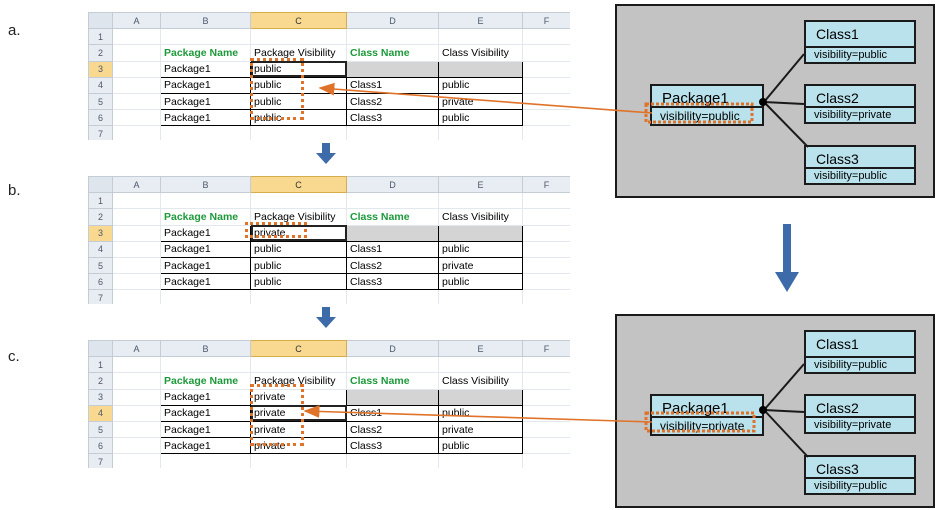 The width and height of the screenshot is (950, 510). Describe the element at coordinates (100, 37) in the screenshot. I see `row-number: 1` at that location.